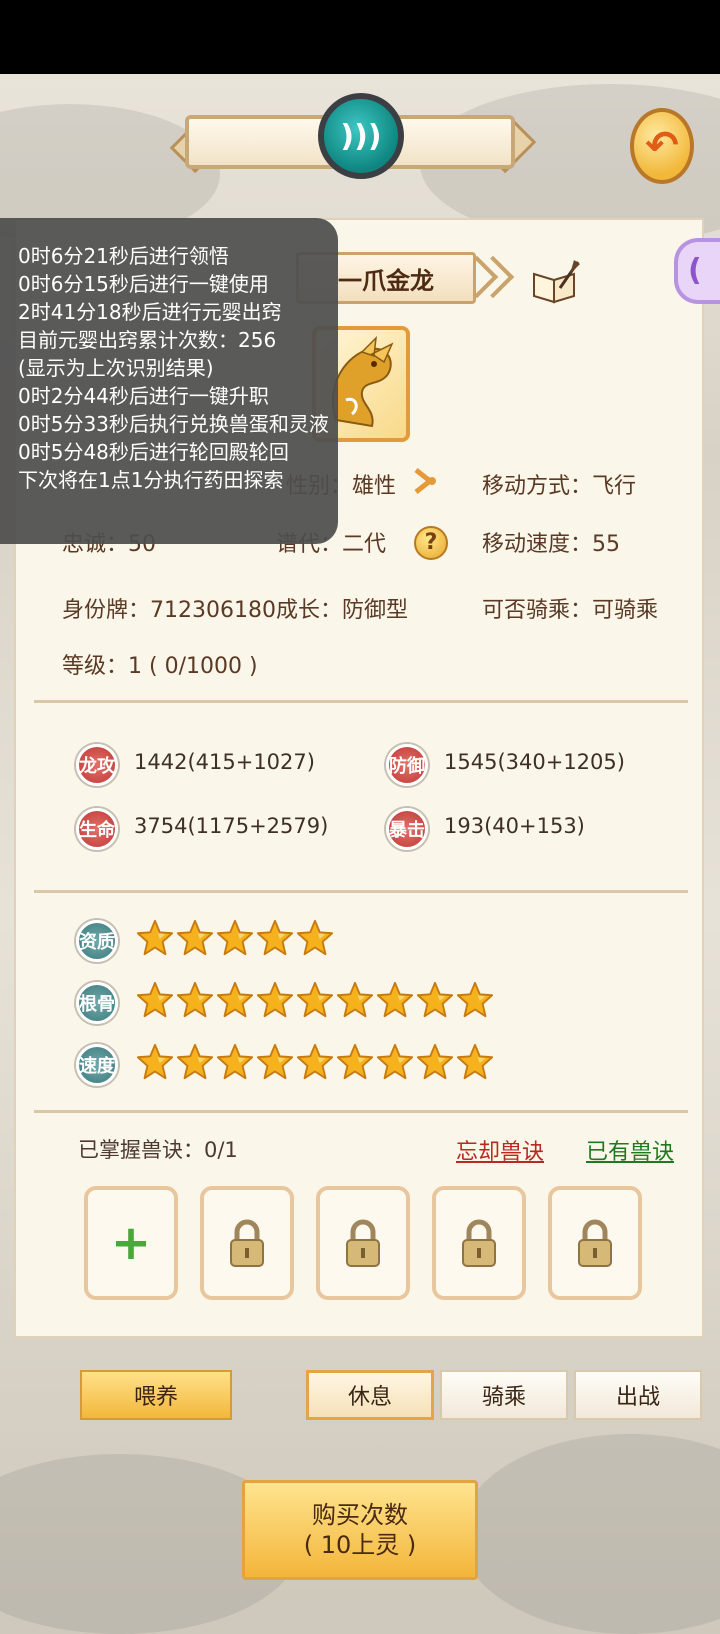 The height and width of the screenshot is (1634, 720). I want to click on buy-count-button: 购买次数 ( 10上灵 ), so click(360, 1530).